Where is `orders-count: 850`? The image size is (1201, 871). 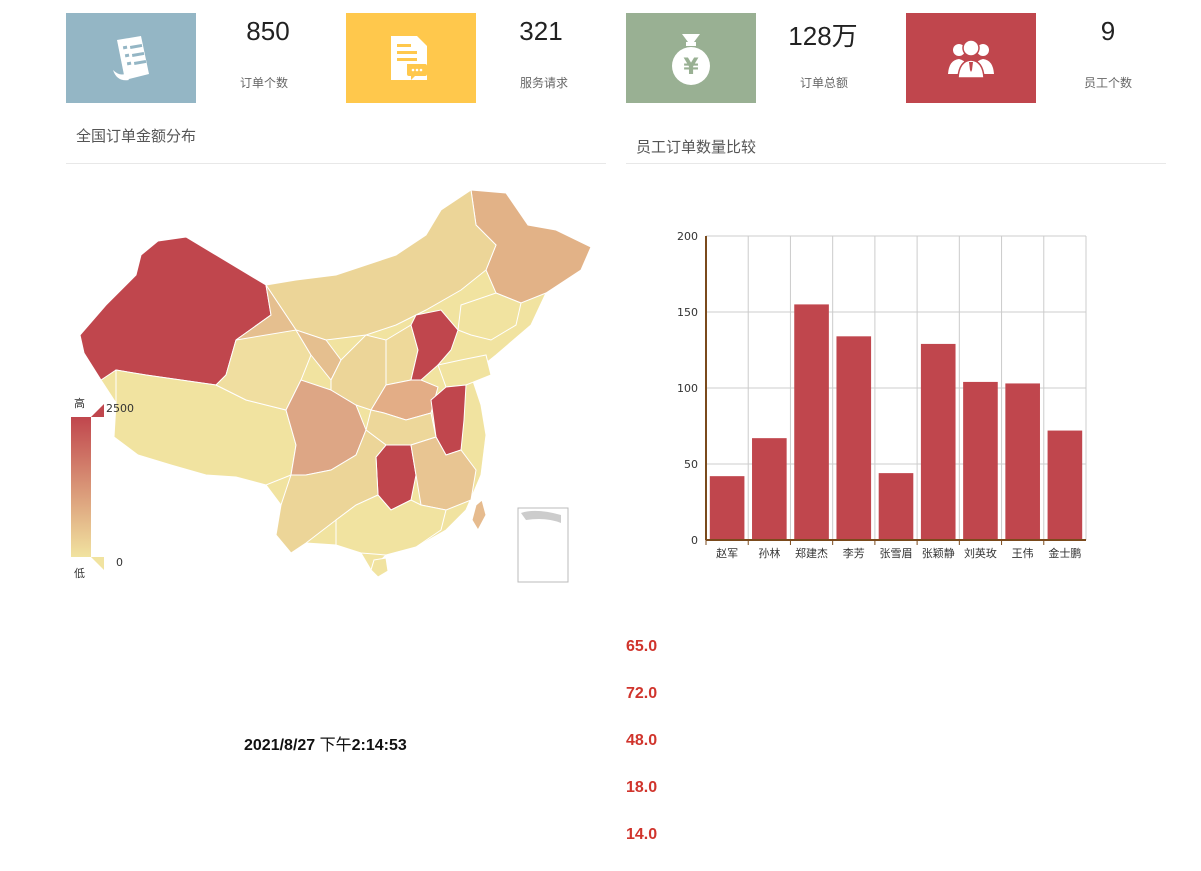 orders-count: 850 is located at coordinates (268, 31).